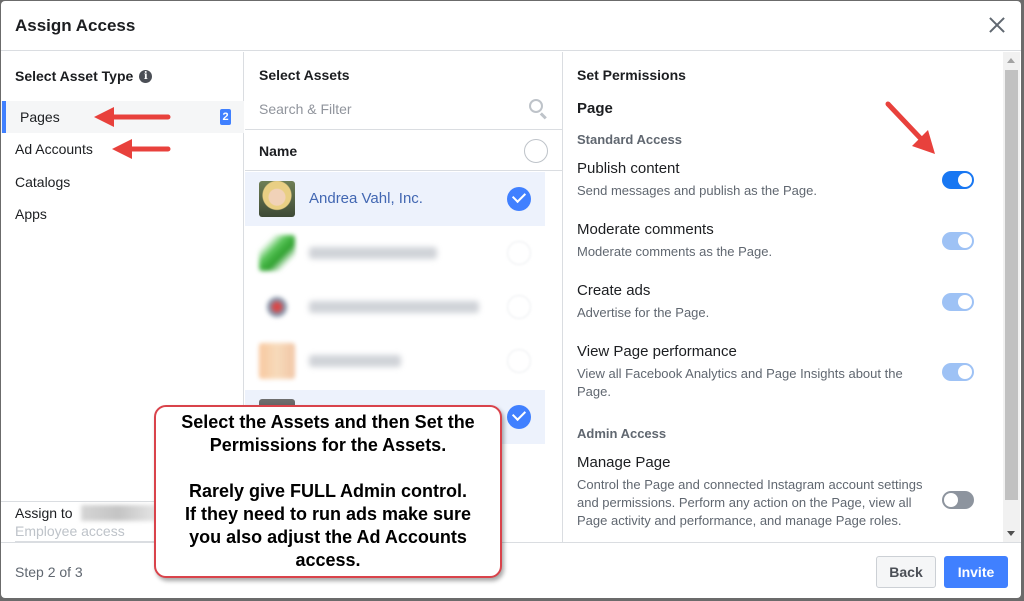  Describe the element at coordinates (31, 214) in the screenshot. I see `asset-type-label: Apps` at that location.